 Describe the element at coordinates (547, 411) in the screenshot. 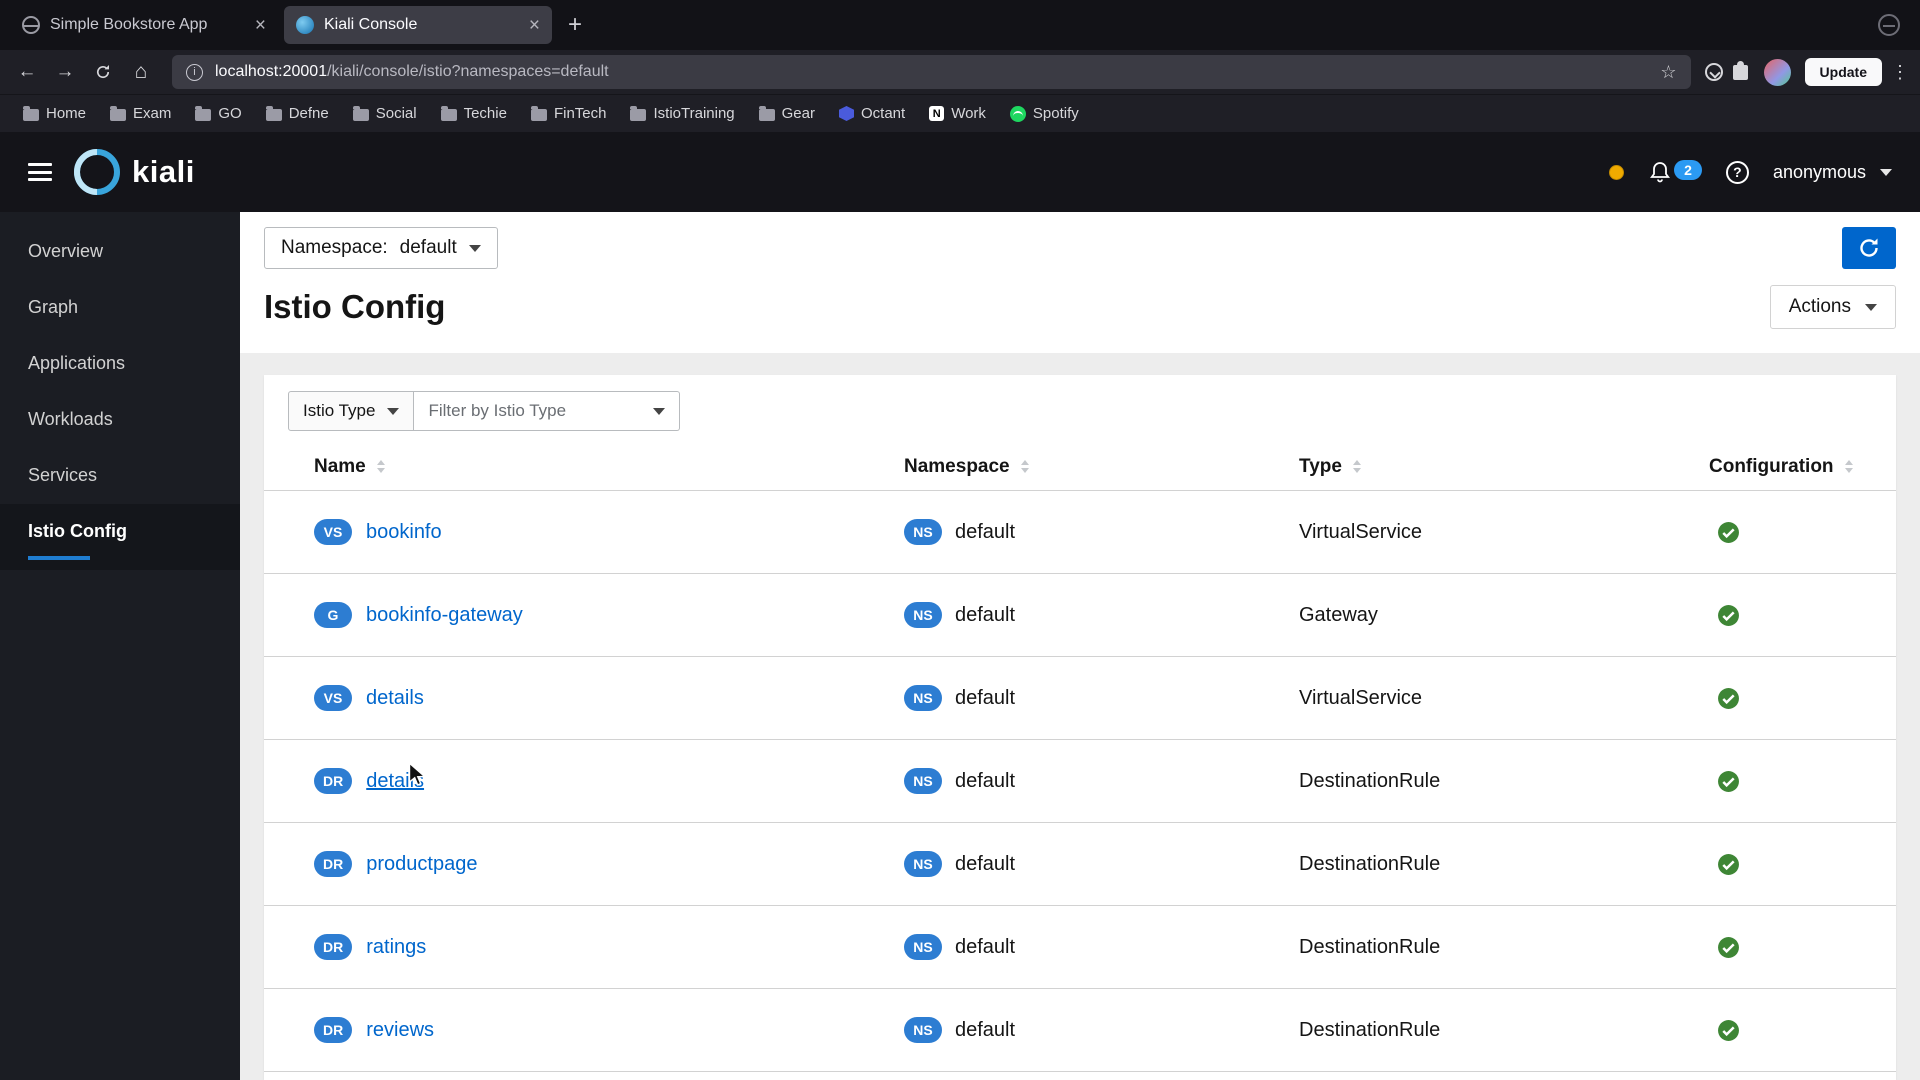

I see `istio-type-filter-select: Filter by Istio Type` at that location.